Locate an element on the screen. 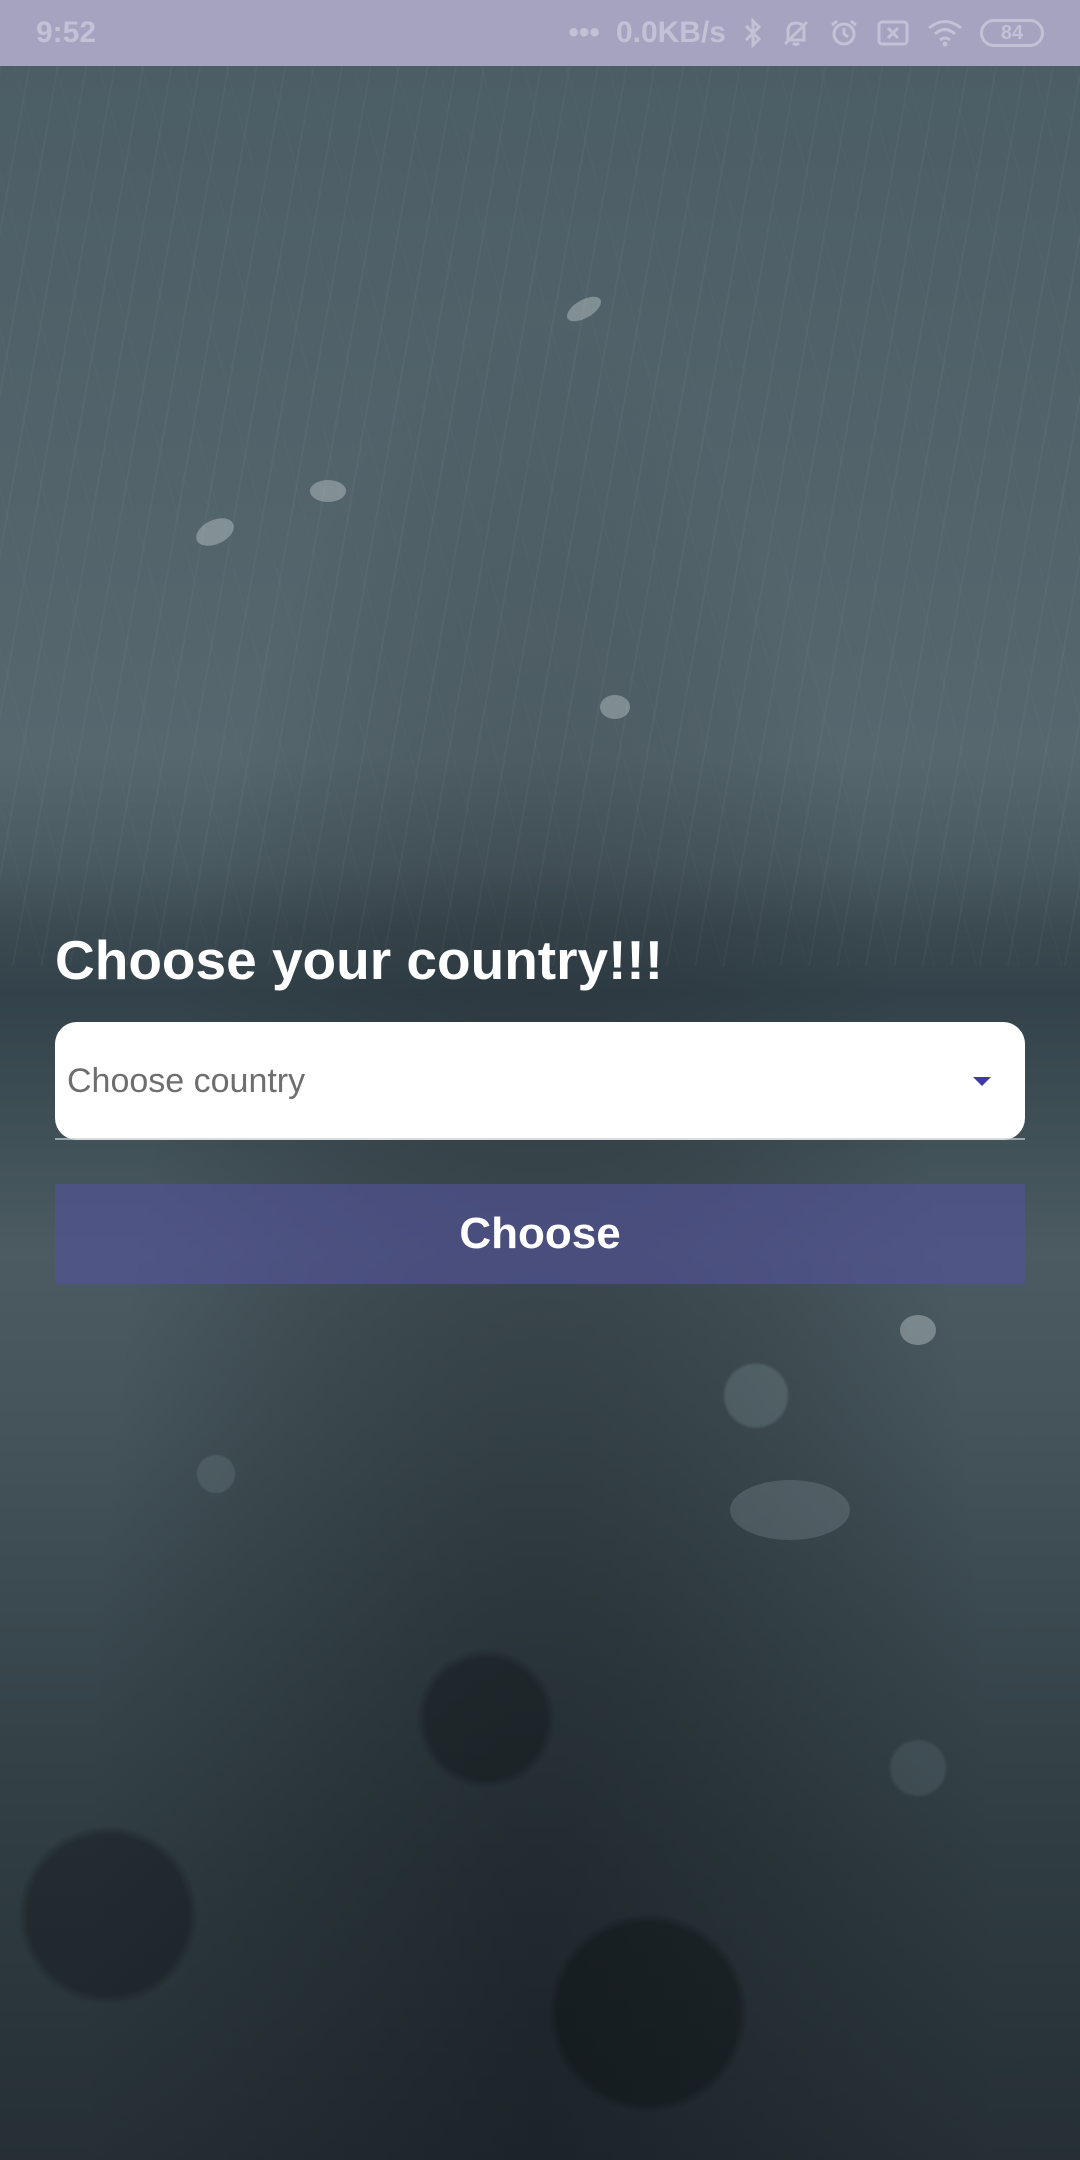 This screenshot has width=1080, height=2160. wifi-icon is located at coordinates (945, 33).